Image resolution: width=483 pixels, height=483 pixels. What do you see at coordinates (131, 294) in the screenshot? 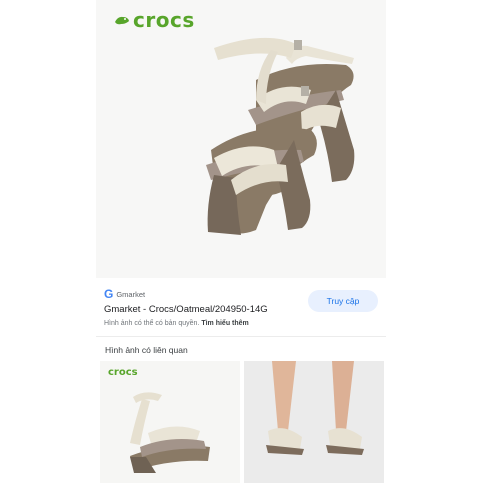
I see `source-name: Gmarket` at bounding box center [131, 294].